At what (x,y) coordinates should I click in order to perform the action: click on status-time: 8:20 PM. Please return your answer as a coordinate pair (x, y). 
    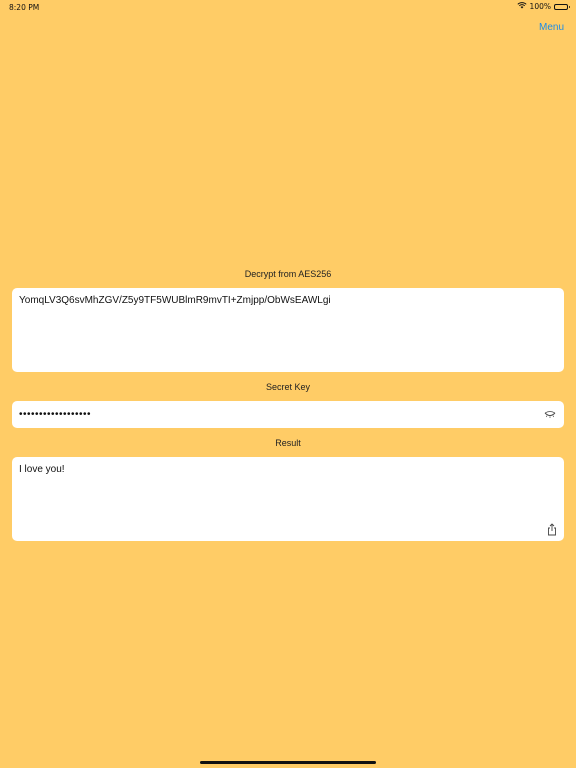
    Looking at the image, I should click on (24, 7).